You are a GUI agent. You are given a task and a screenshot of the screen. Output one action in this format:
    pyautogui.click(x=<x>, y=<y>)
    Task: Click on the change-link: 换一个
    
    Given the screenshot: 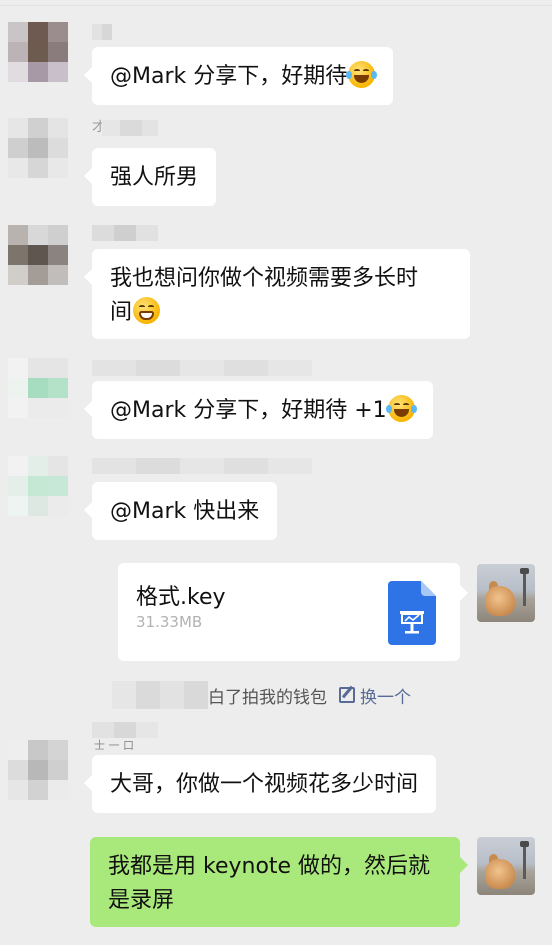 What is the action you would take?
    pyautogui.click(x=375, y=695)
    